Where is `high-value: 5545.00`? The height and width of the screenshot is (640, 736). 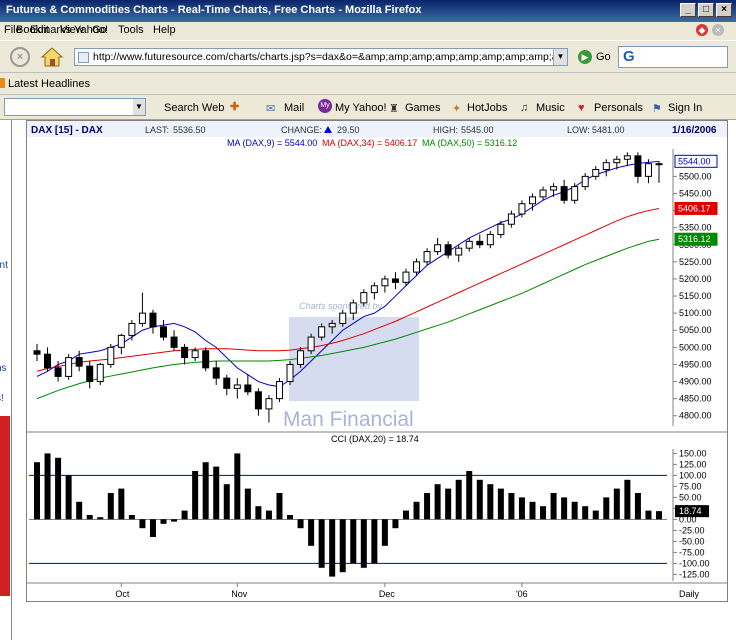
high-value: 5545.00 is located at coordinates (477, 130).